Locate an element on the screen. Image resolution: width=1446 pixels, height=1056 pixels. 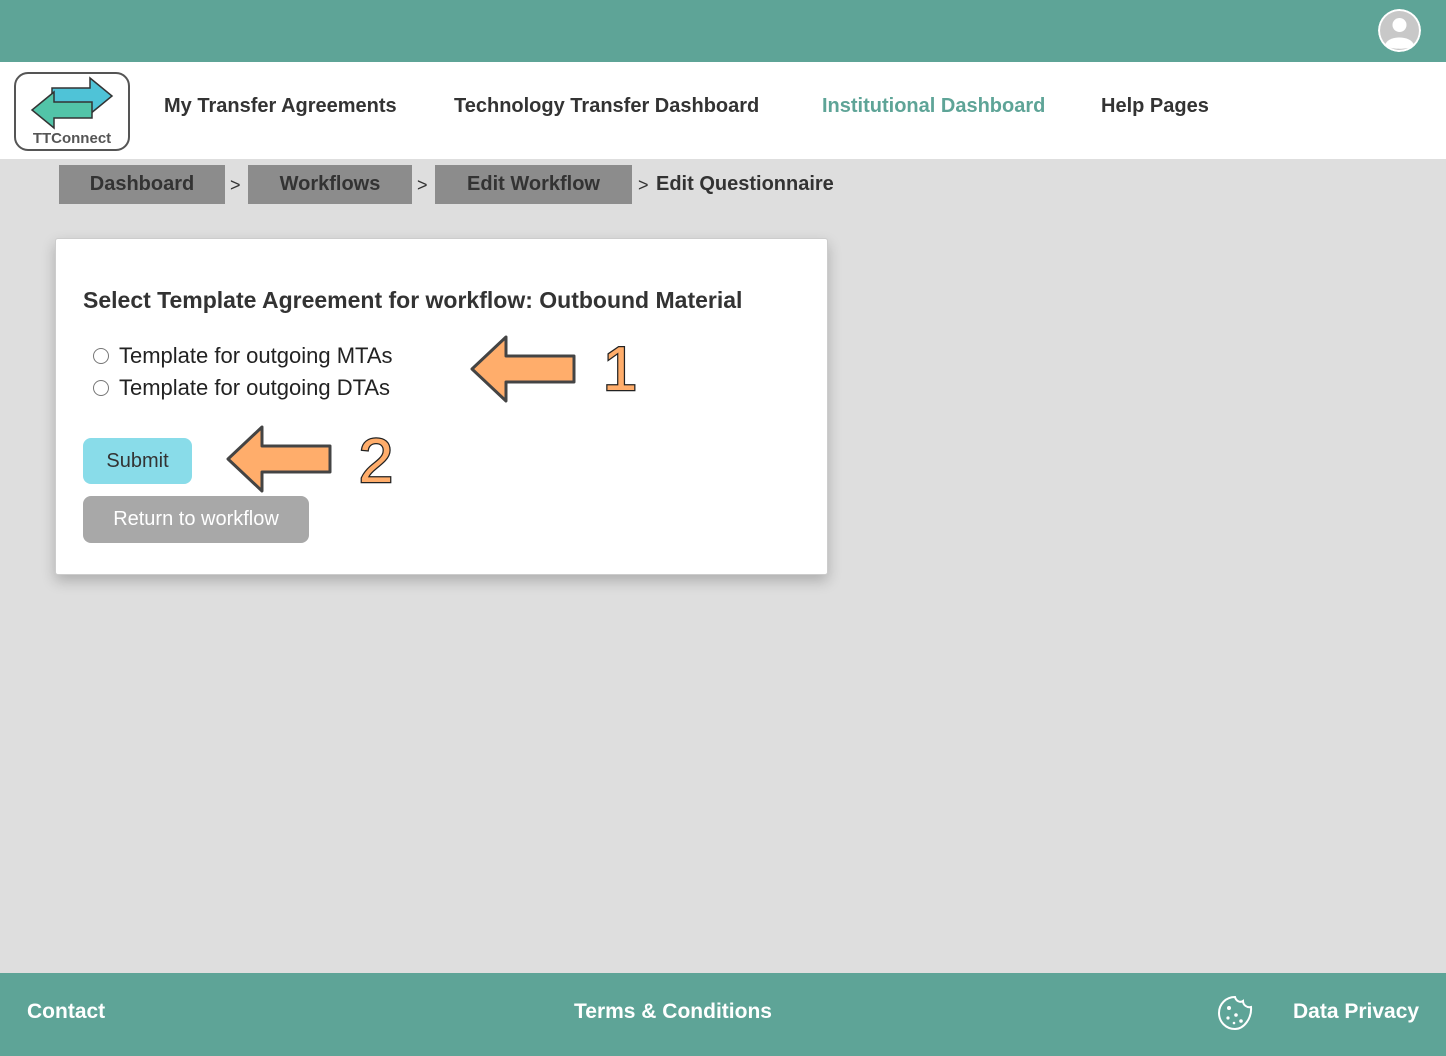
option-outgoing-mtas: Template for outgoing MTAs is located at coordinates (243, 356).